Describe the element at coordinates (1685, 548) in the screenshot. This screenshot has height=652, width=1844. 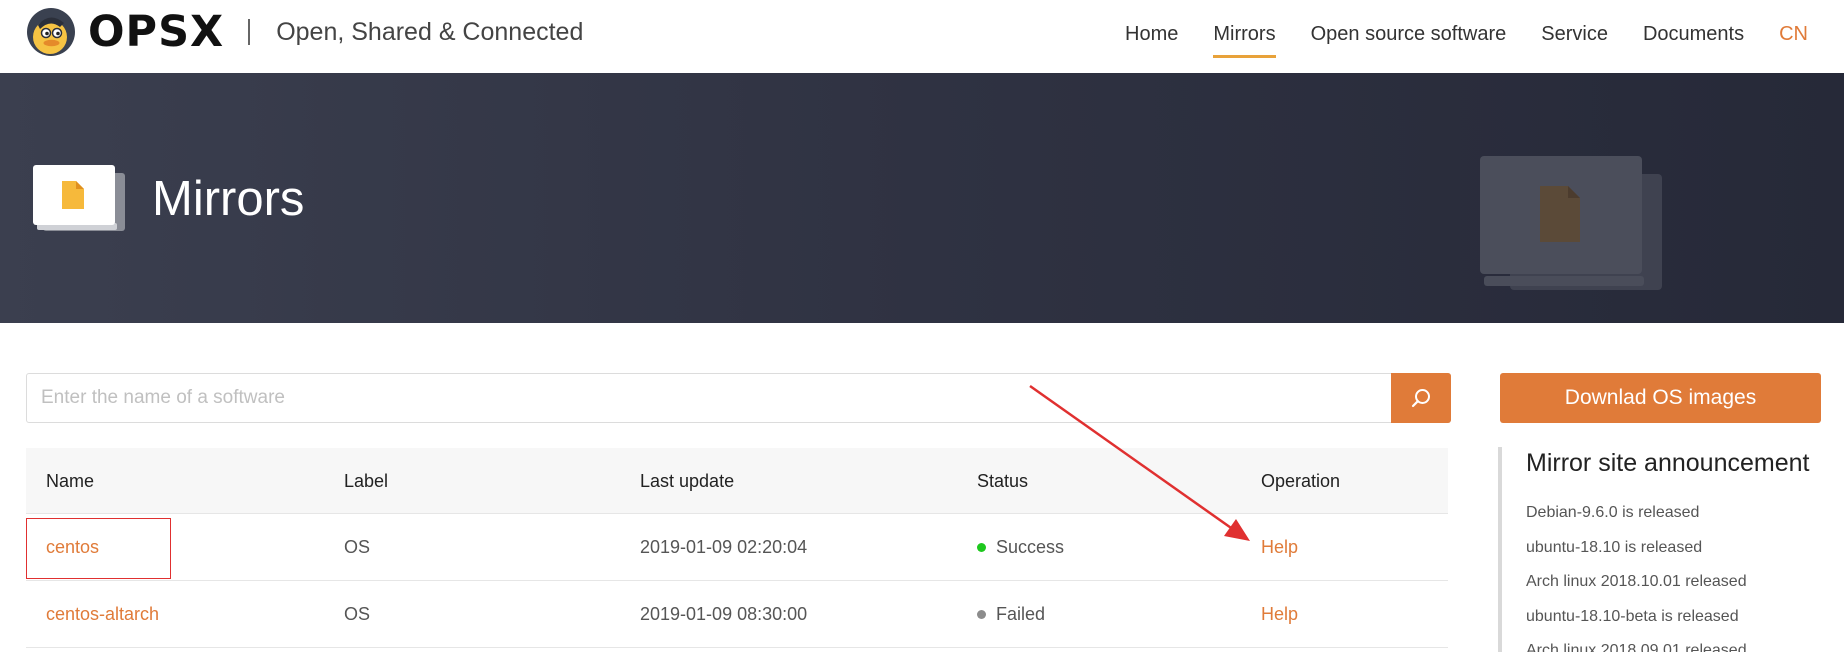
I see `announcement-item: ubuntu-18.10 is released` at that location.